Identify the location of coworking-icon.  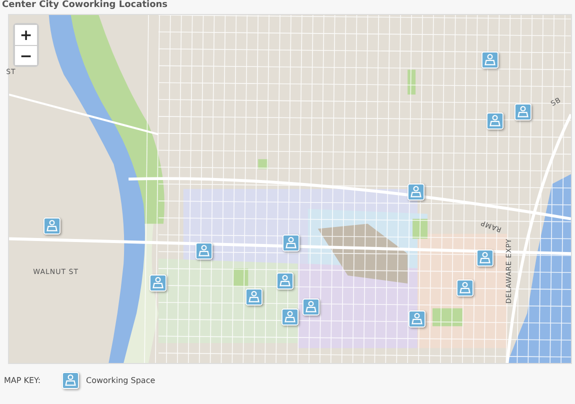
(70, 380).